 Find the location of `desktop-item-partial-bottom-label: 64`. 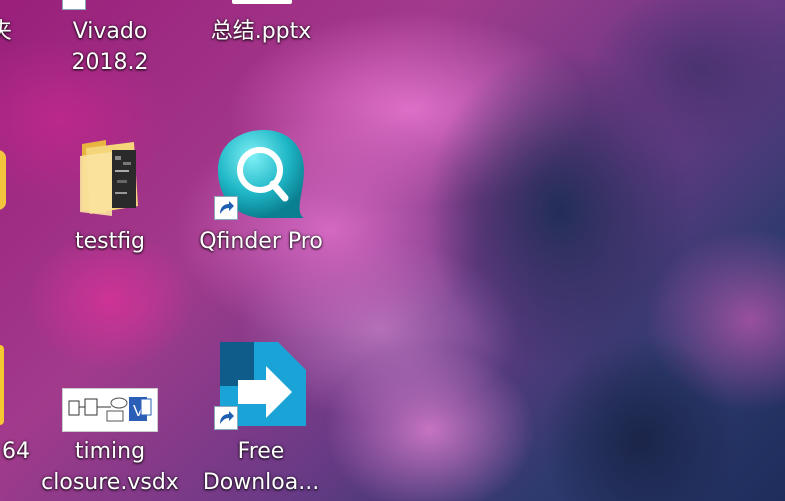

desktop-item-partial-bottom-label: 64 is located at coordinates (15, 451).